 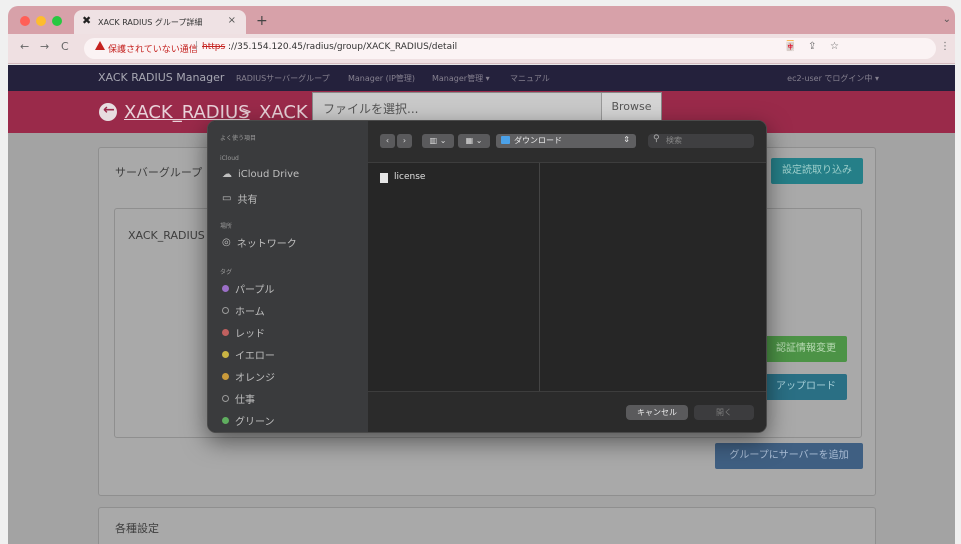 I want to click on tag-label: オレンジ, so click(x=255, y=378).